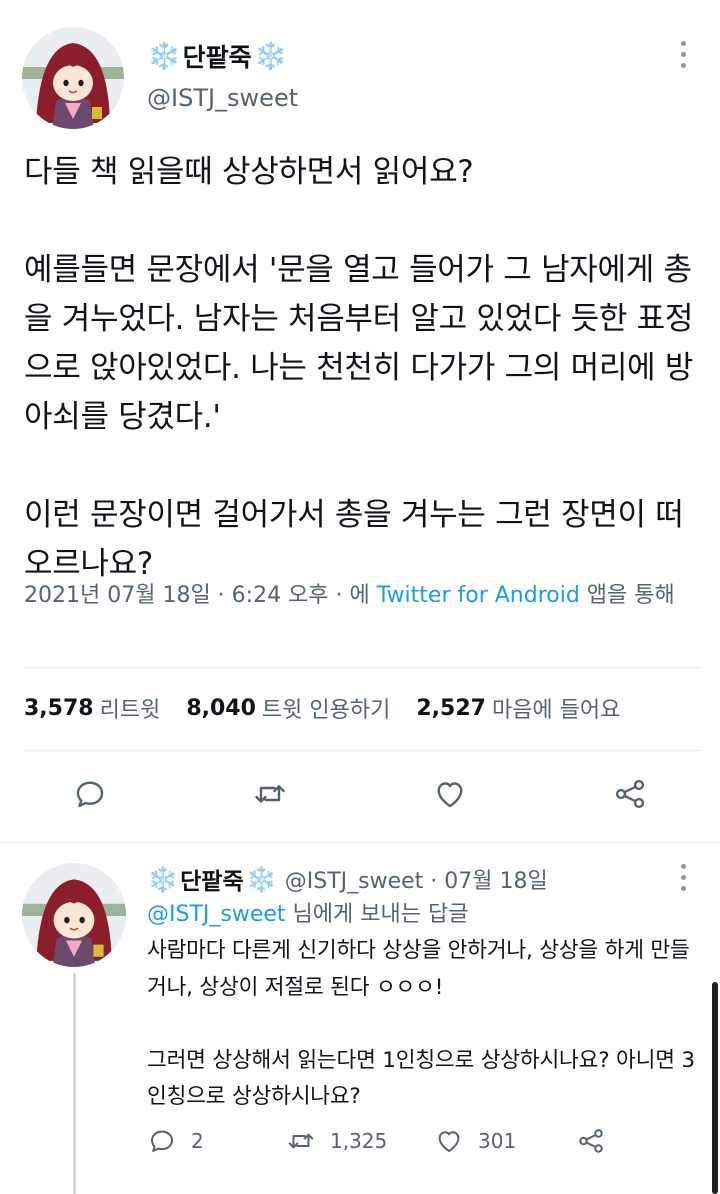  I want to click on tweet-source-link: Twitter for Android, so click(478, 595).